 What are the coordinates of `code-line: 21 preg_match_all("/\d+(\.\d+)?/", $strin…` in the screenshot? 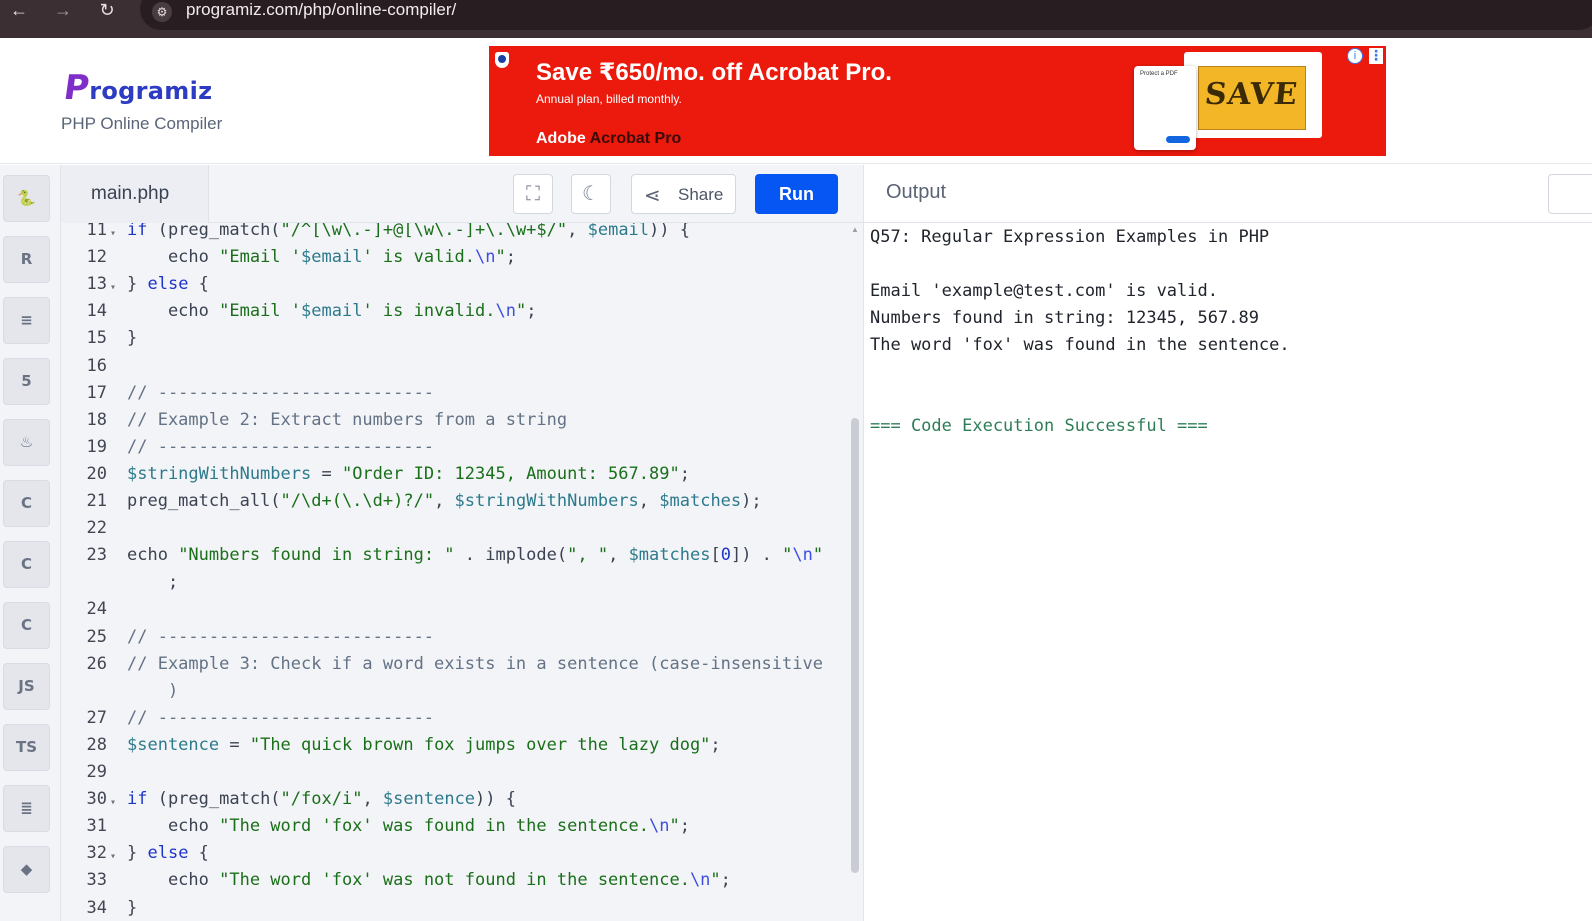 It's located at (451, 506).